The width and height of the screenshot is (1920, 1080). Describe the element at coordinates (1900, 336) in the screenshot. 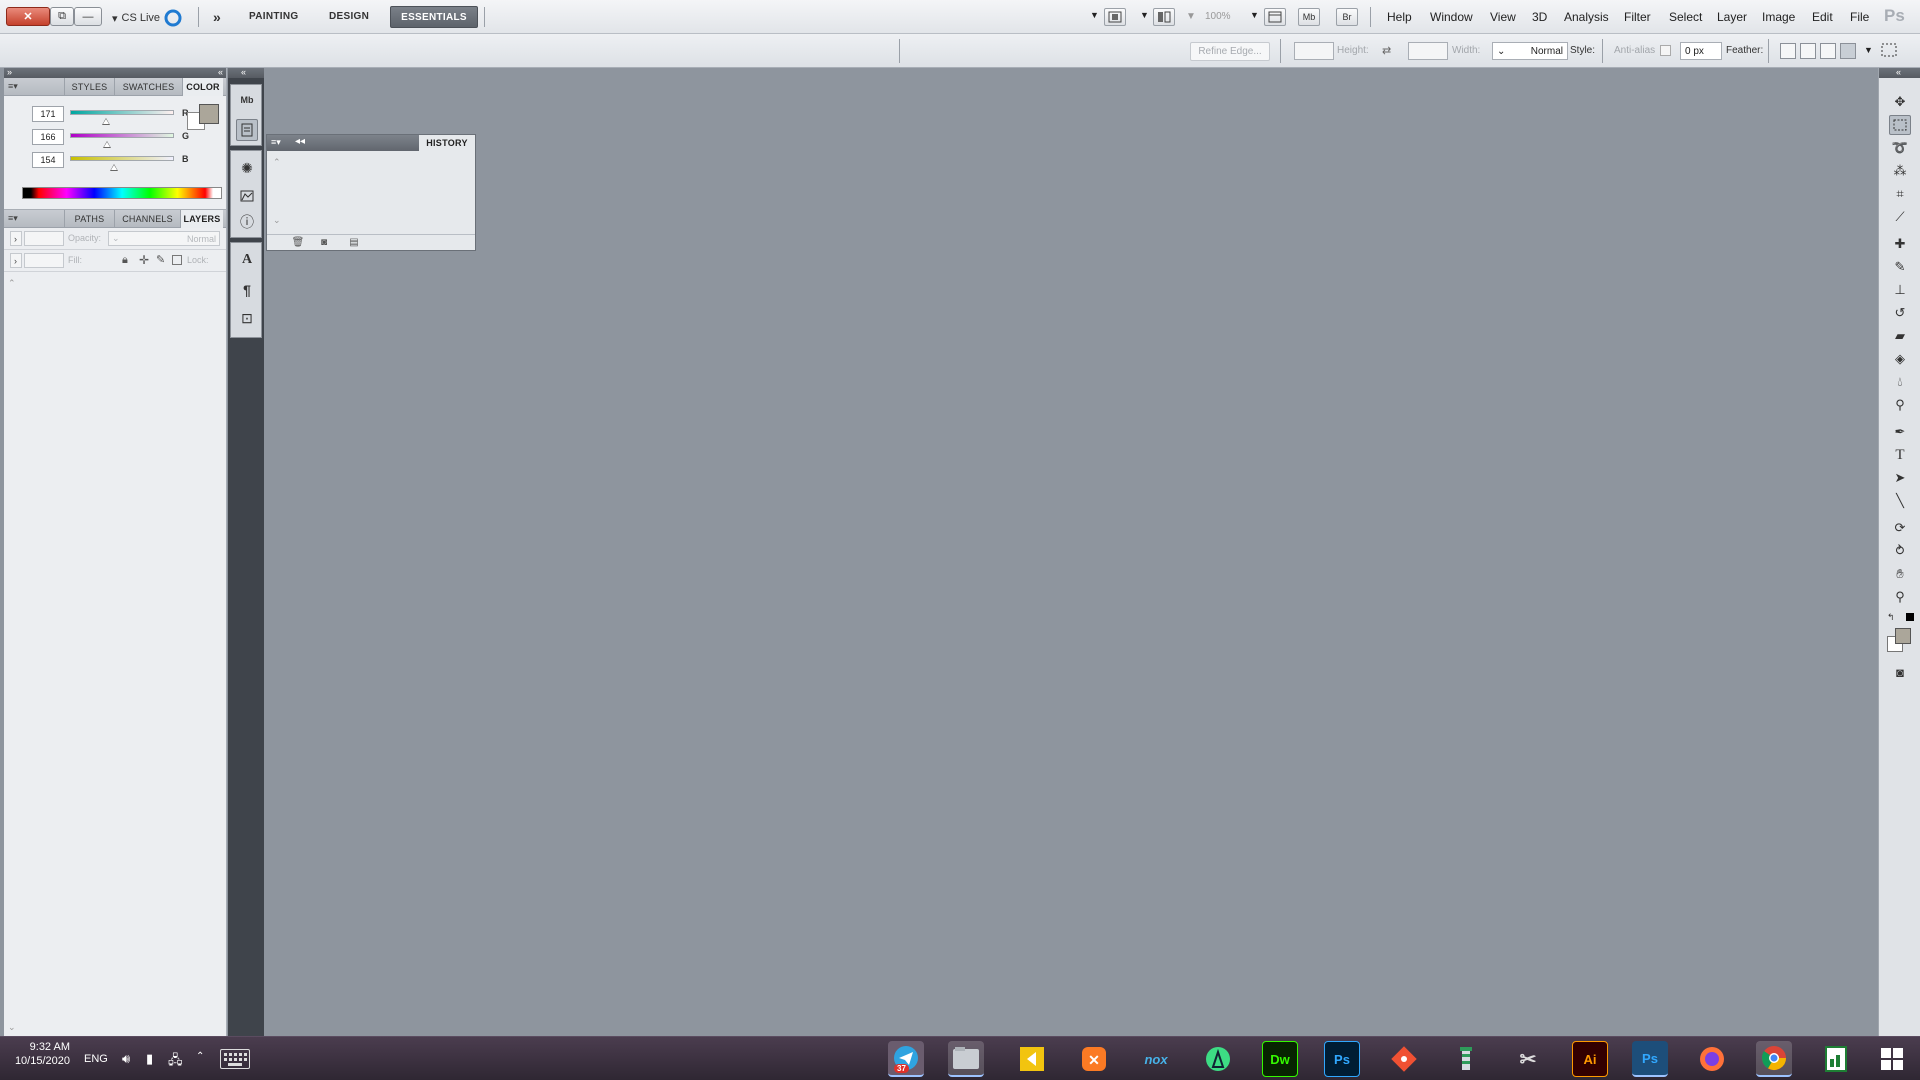

I see `eraser-tool-icon: ▰` at that location.